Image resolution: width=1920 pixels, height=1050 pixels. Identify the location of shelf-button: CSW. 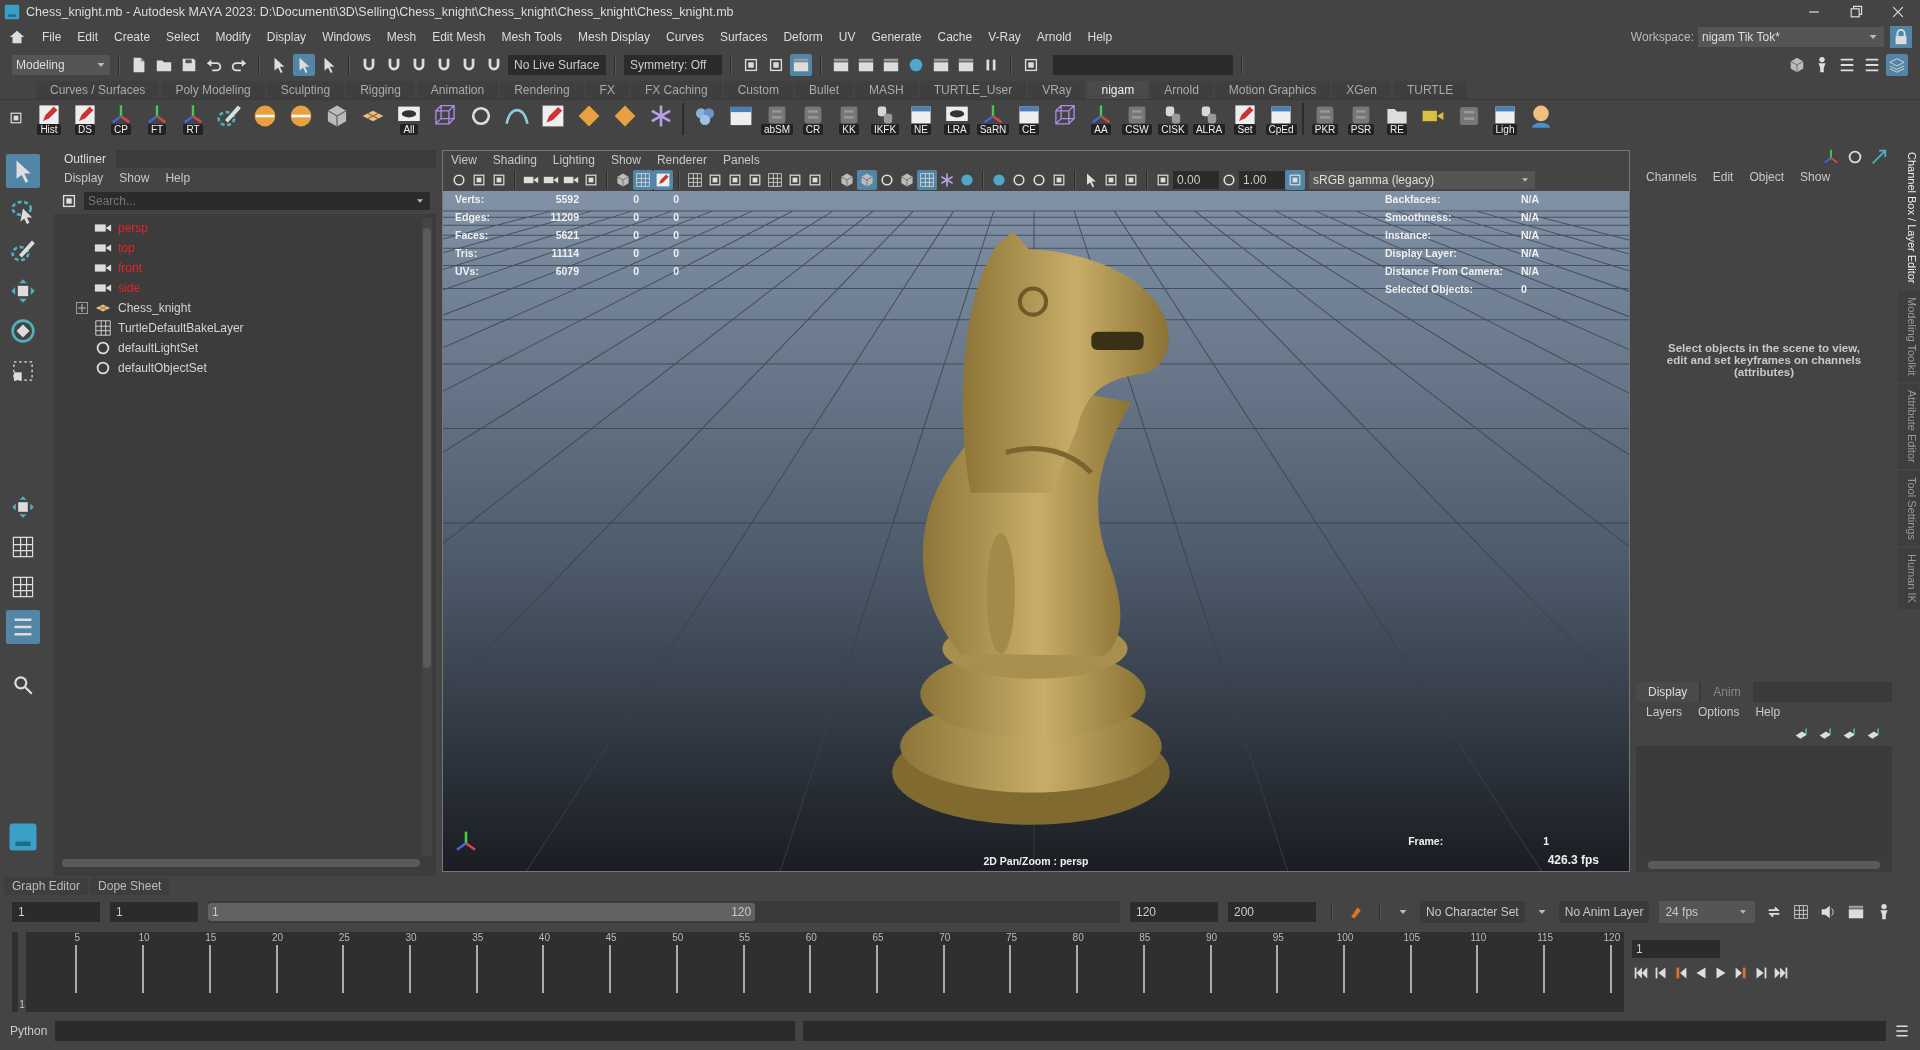
(1137, 119).